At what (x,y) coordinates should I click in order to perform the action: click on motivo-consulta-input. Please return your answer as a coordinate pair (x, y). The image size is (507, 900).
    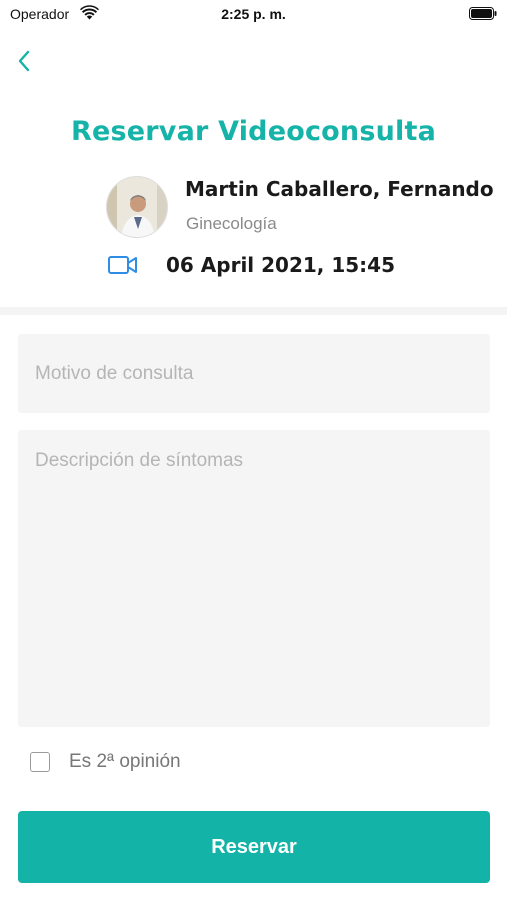
    Looking at the image, I should click on (254, 373).